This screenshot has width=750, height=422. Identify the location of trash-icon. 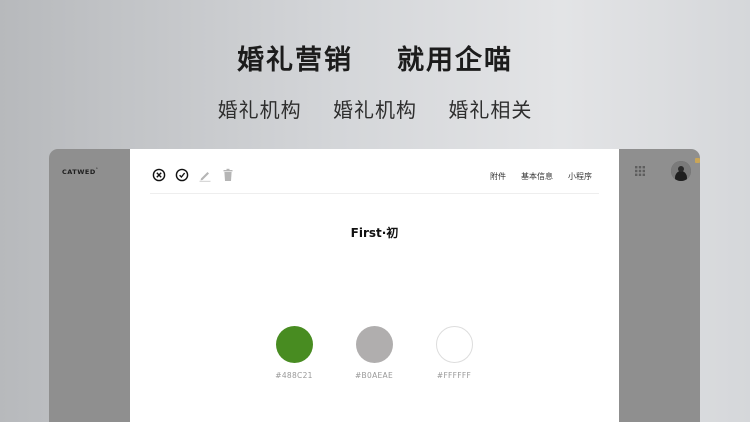
(228, 175).